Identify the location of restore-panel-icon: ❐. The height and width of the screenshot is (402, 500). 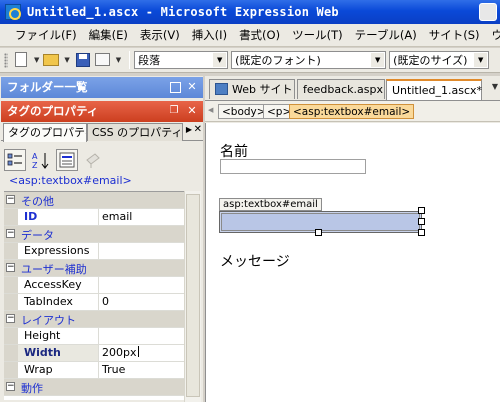
(174, 111).